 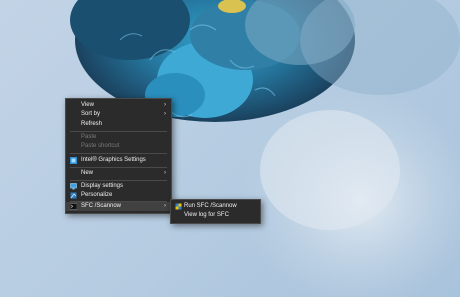 What do you see at coordinates (118, 105) in the screenshot?
I see `menu-item-view: View ›` at bounding box center [118, 105].